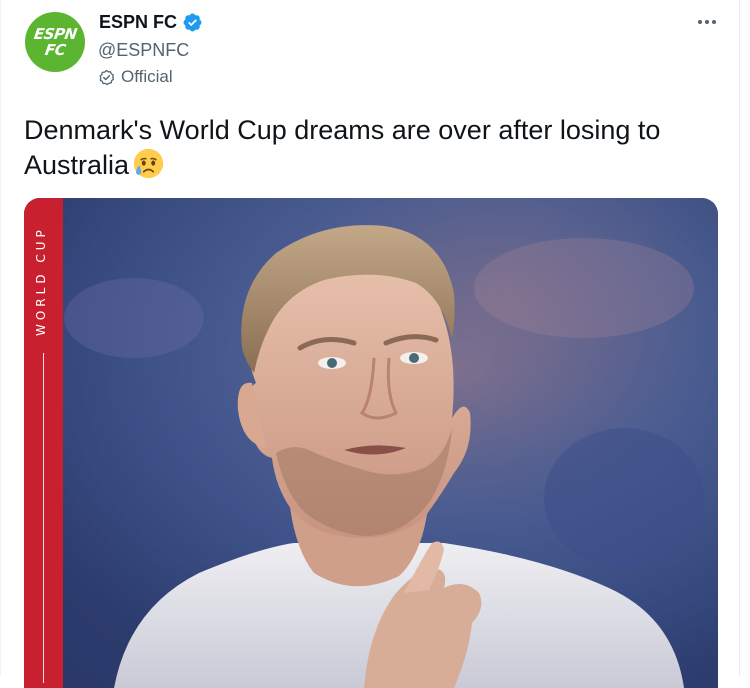  I want to click on author-display-name: ESPN FC, so click(138, 22).